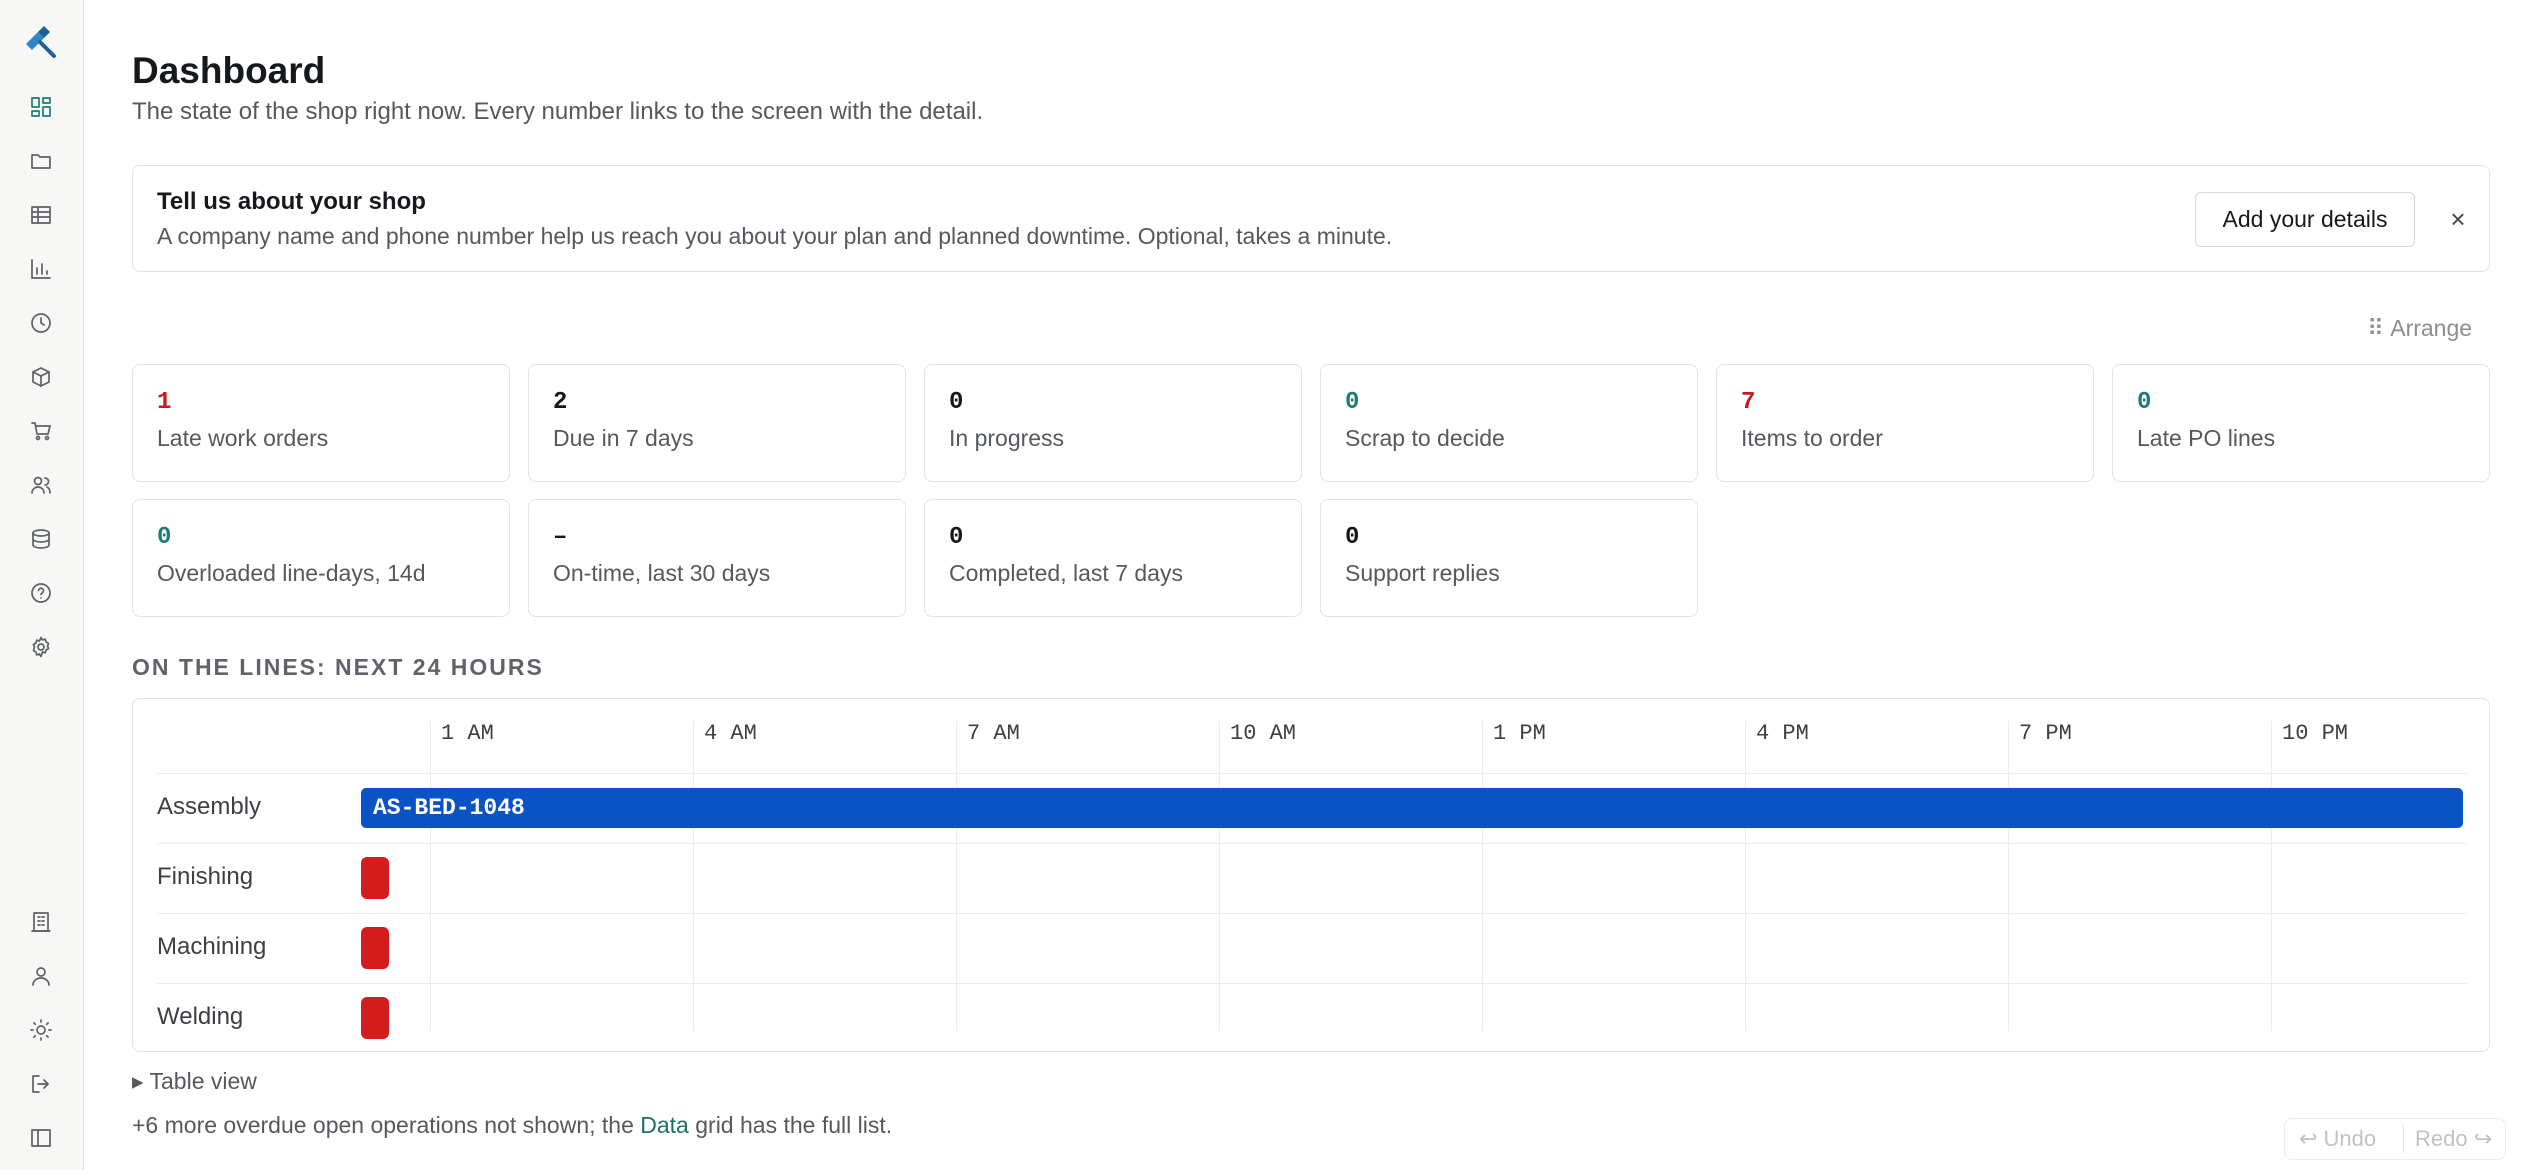 This screenshot has height=1170, width=2521. Describe the element at coordinates (164, 402) in the screenshot. I see `kpi-value: 1` at that location.